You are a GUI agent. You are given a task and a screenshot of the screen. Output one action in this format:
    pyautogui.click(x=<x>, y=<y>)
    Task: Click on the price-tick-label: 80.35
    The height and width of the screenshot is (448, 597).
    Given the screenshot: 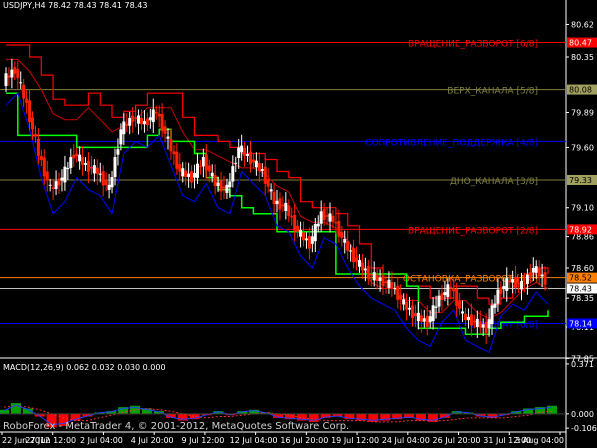 What is the action you would take?
    pyautogui.click(x=582, y=57)
    